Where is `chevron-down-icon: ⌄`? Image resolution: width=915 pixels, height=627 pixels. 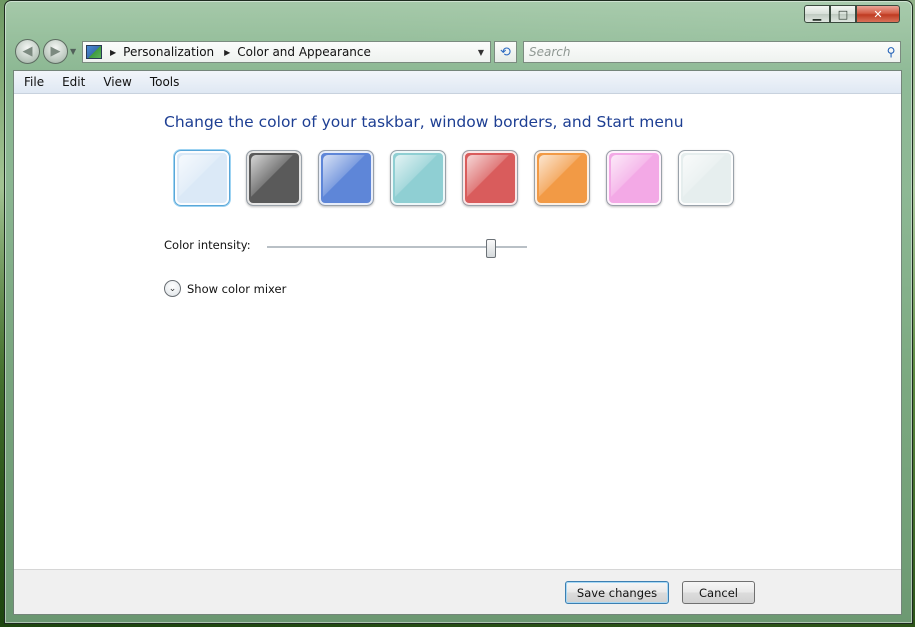 chevron-down-icon: ⌄ is located at coordinates (172, 288).